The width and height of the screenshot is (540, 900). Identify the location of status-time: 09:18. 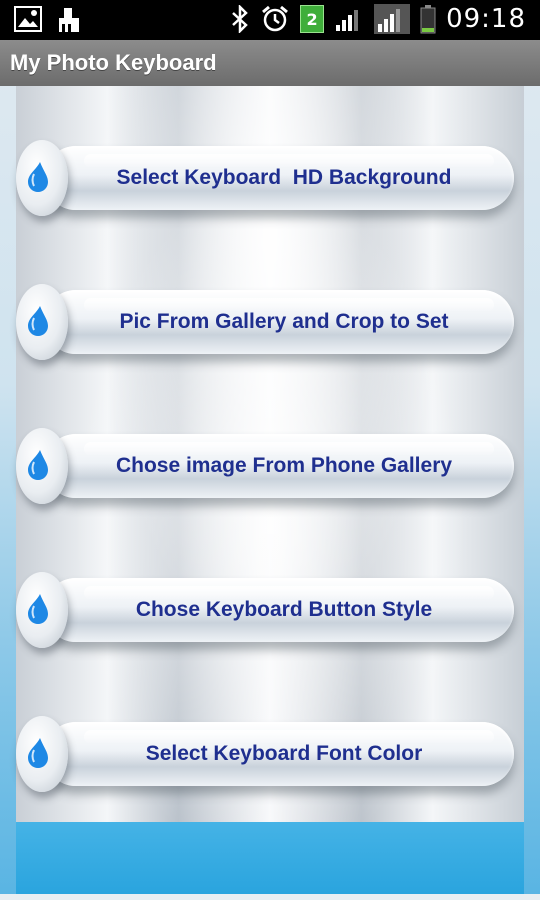
(486, 19).